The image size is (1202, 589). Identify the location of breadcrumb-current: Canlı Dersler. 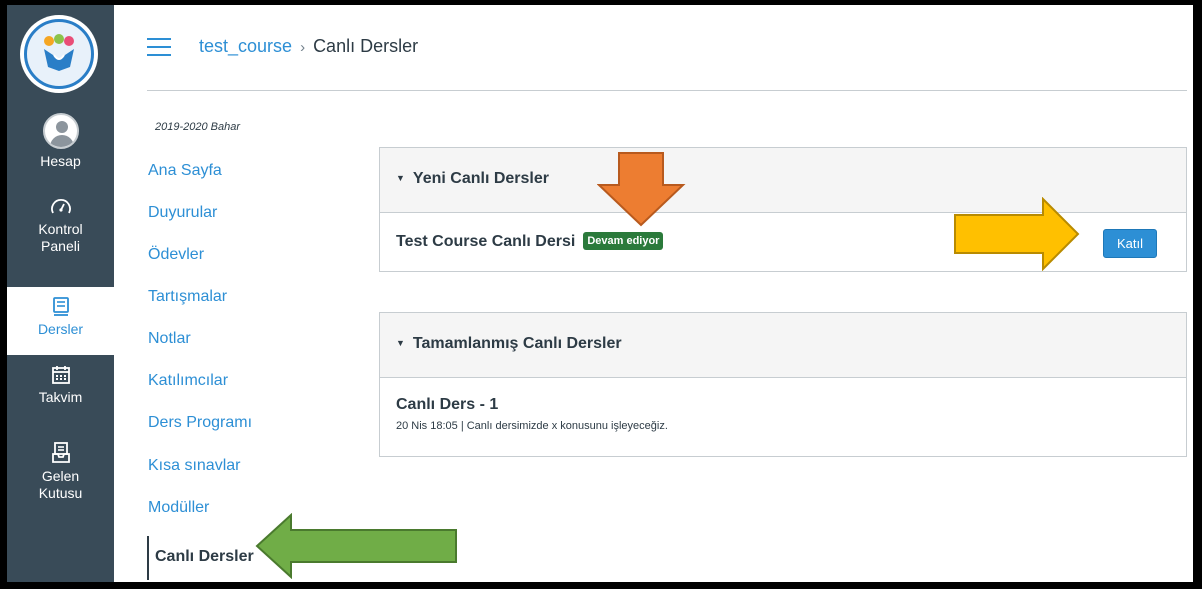
(366, 46).